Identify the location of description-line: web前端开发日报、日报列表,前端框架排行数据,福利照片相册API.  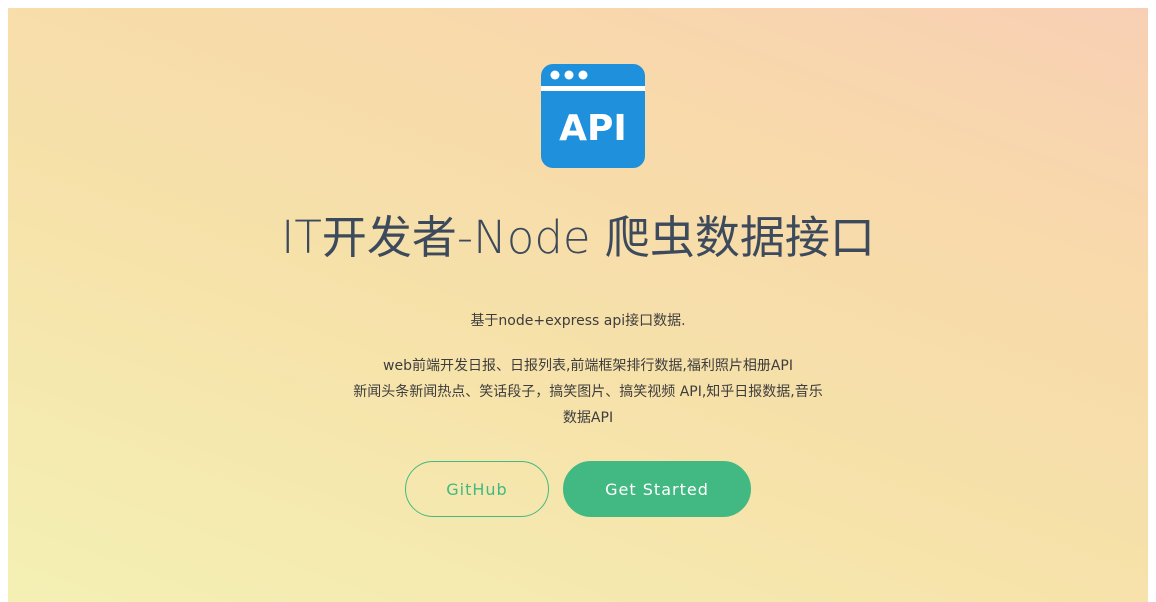
(588, 366).